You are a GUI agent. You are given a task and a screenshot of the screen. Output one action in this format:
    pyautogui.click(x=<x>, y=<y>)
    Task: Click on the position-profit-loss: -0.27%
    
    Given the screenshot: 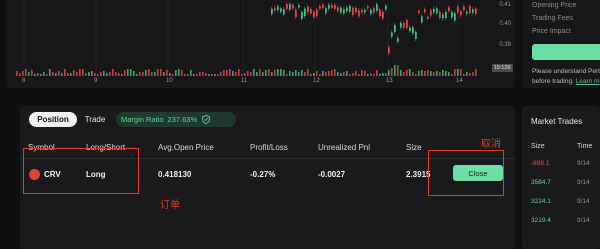 What is the action you would take?
    pyautogui.click(x=263, y=174)
    